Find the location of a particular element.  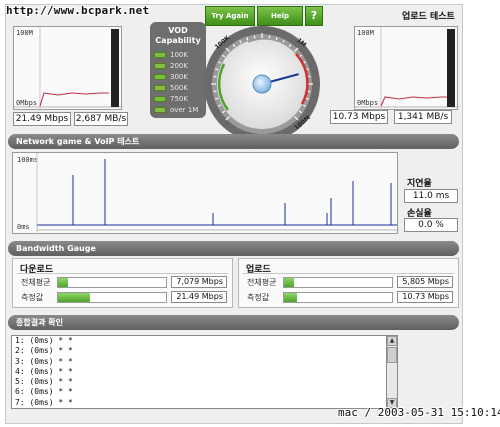

download-trace is located at coordinates (68, 69).